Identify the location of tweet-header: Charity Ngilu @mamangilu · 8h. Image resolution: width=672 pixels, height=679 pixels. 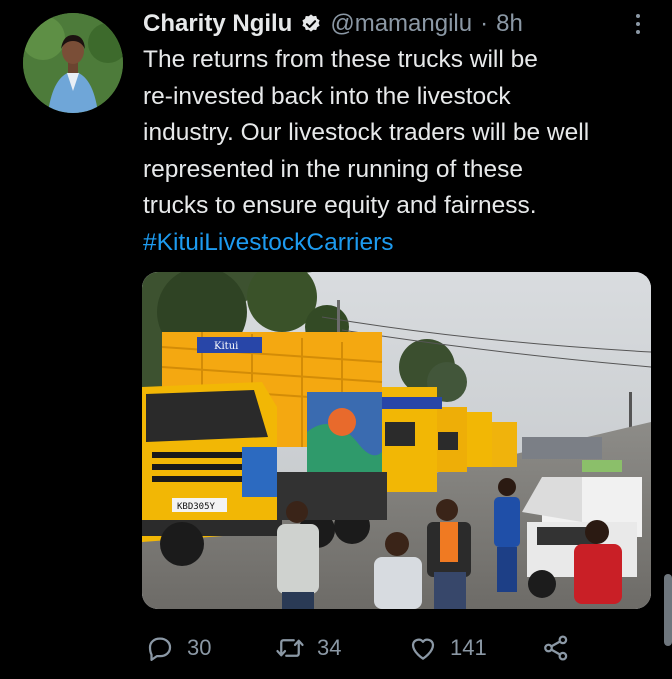
(395, 24).